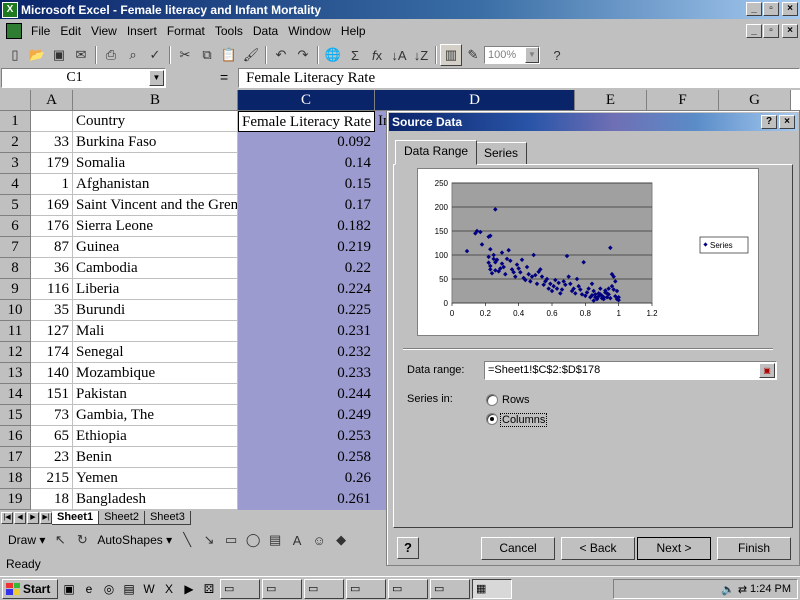  Describe the element at coordinates (30, 588) in the screenshot. I see `start-button: Start` at that location.